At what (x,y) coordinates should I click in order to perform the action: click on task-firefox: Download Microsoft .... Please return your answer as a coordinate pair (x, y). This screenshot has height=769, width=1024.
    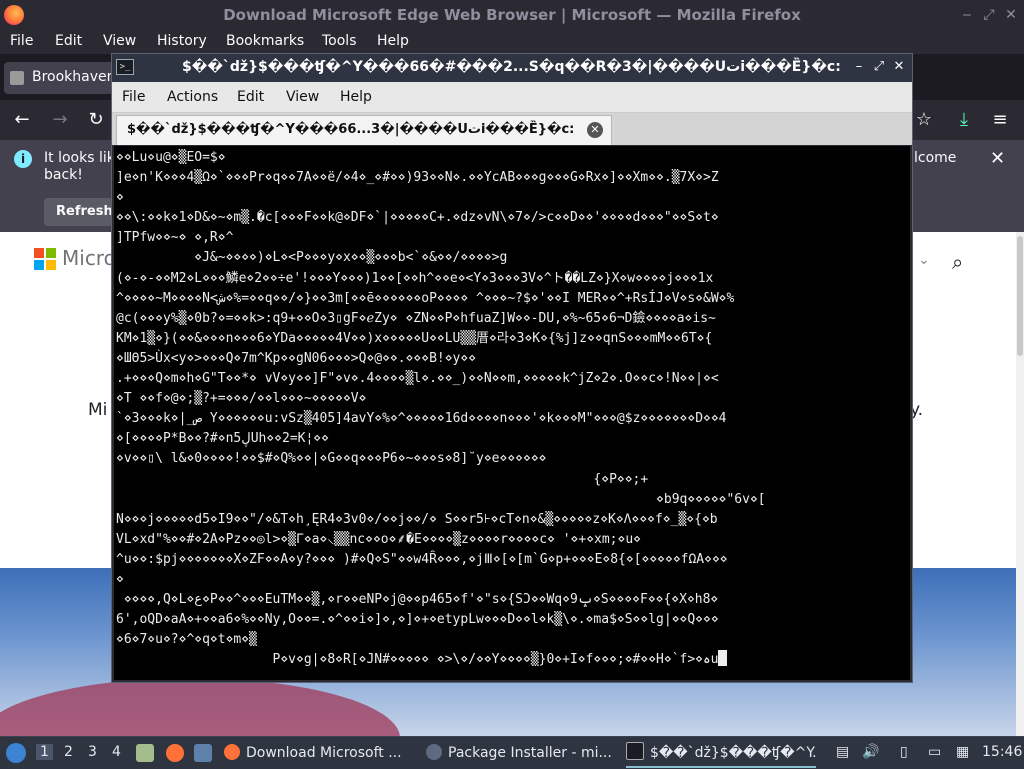
    Looking at the image, I should click on (319, 753).